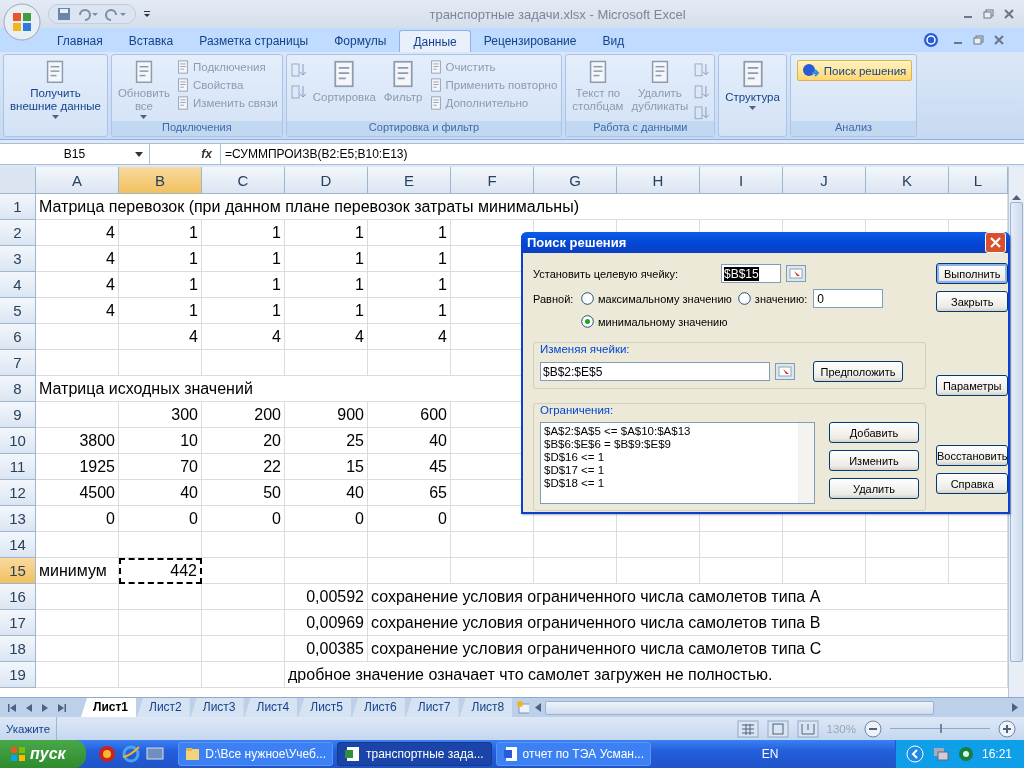 Image resolution: width=1024 pixels, height=768 pixels. What do you see at coordinates (741, 180) in the screenshot?
I see `column-header: I` at bounding box center [741, 180].